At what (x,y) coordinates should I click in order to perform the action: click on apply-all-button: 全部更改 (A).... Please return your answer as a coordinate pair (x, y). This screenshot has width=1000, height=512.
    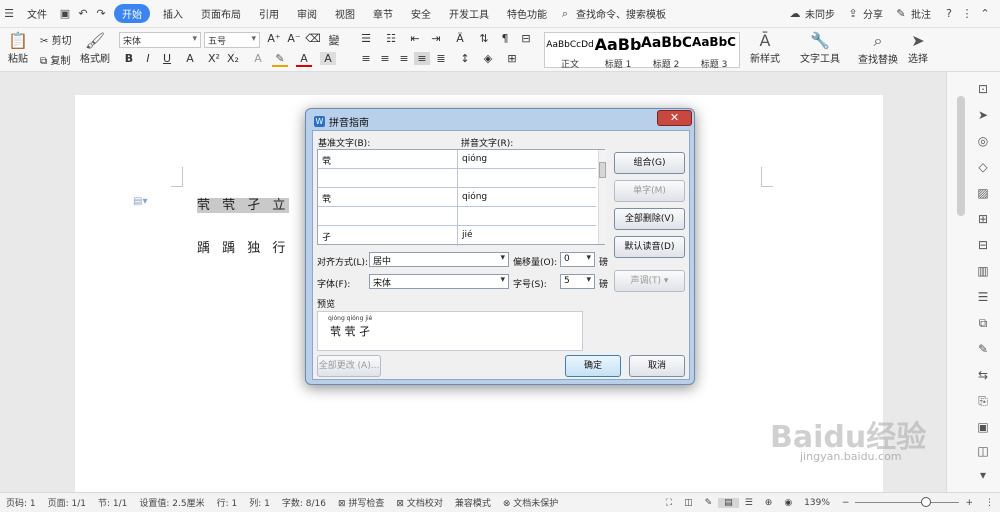
    Looking at the image, I should click on (349, 366).